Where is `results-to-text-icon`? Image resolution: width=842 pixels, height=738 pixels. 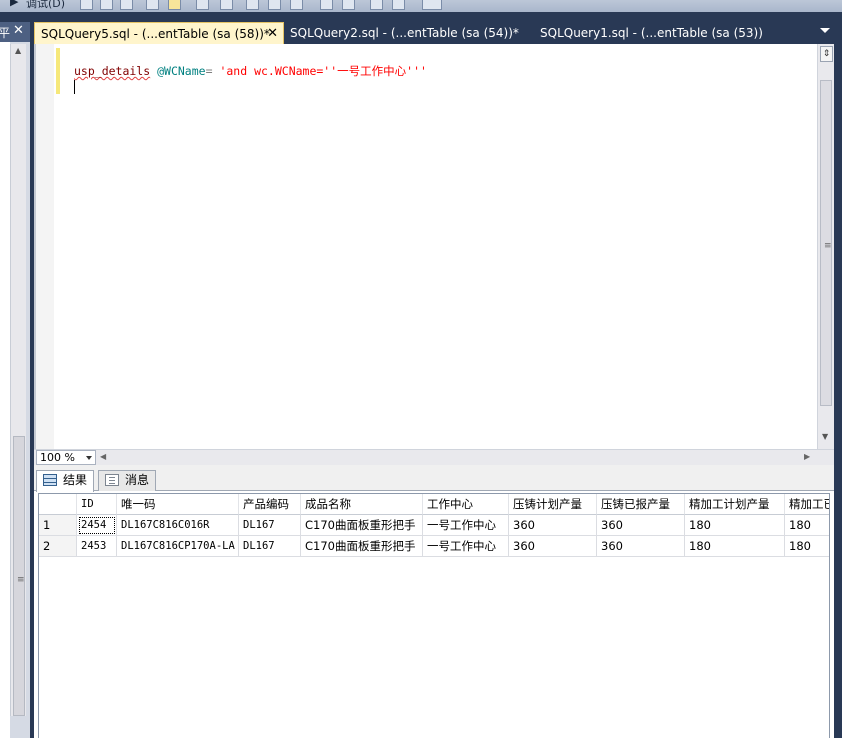 results-to-text-icon is located at coordinates (152, 5).